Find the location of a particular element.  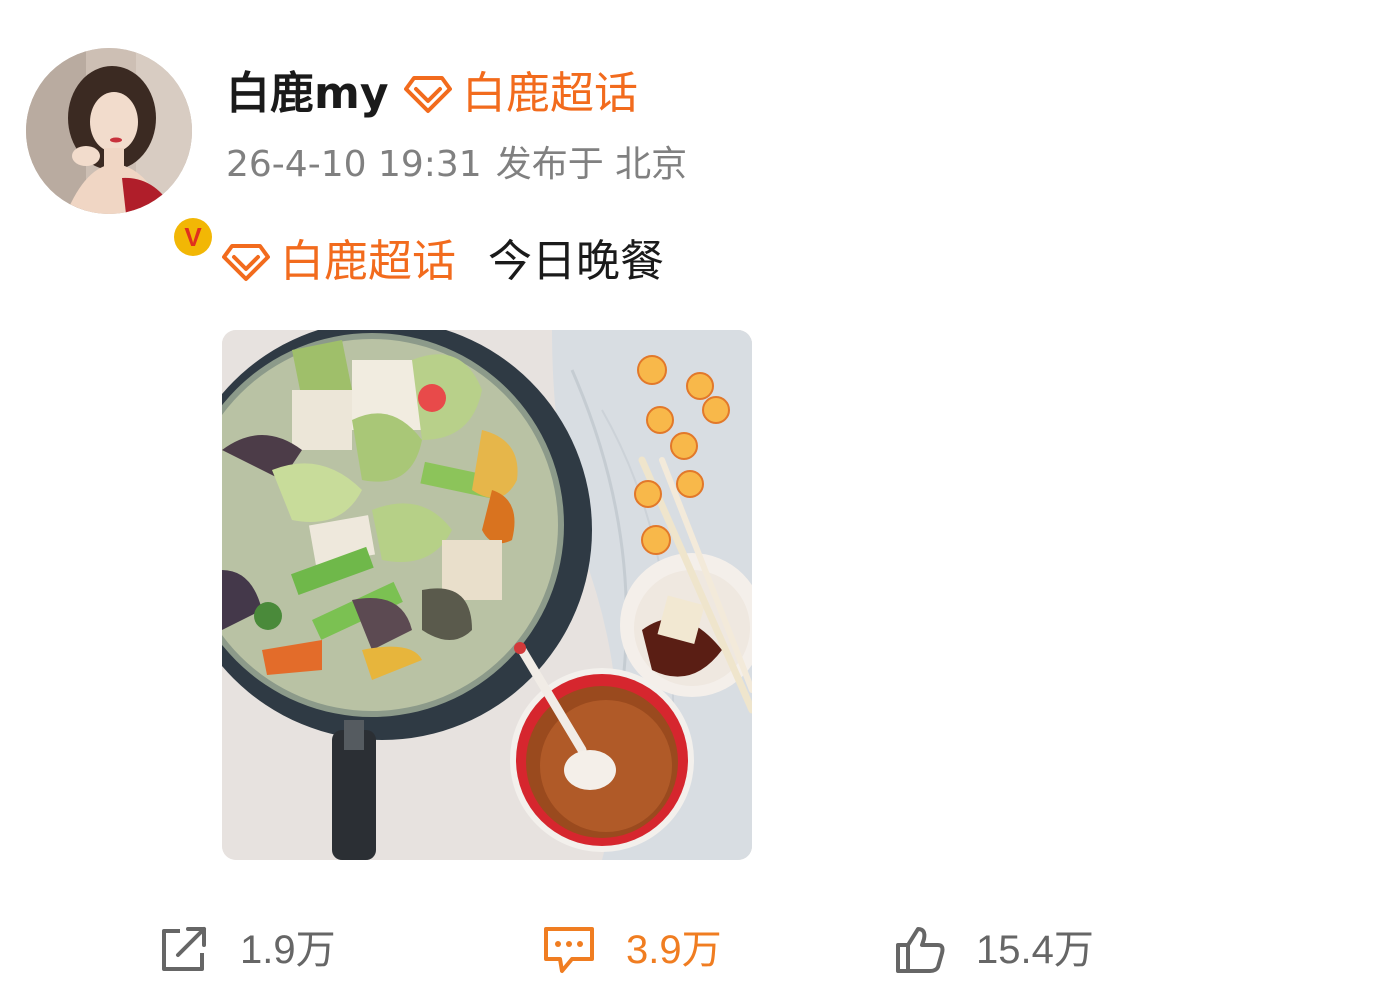

username: 白鹿my is located at coordinates (307, 94).